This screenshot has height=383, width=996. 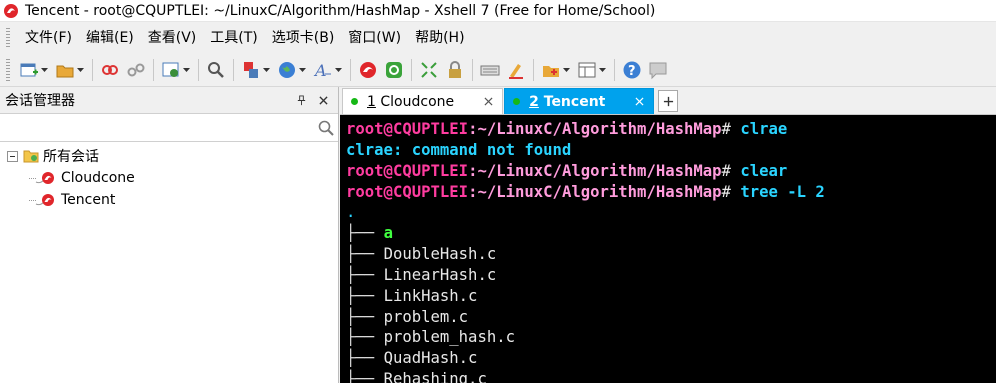 I want to click on xftp-icon, so click(x=394, y=70).